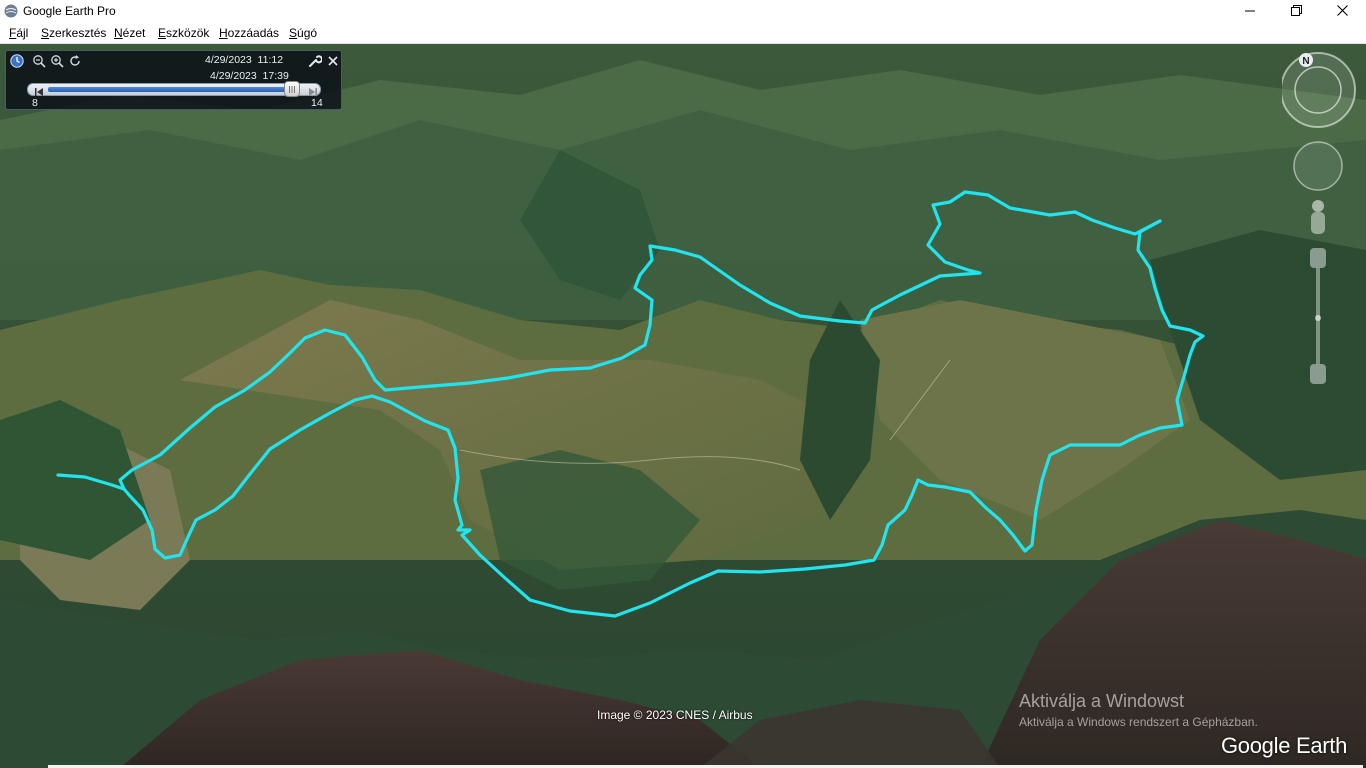 This screenshot has width=1366, height=768. What do you see at coordinates (1305, 61) in the screenshot?
I see `compass-north-label: N` at bounding box center [1305, 61].